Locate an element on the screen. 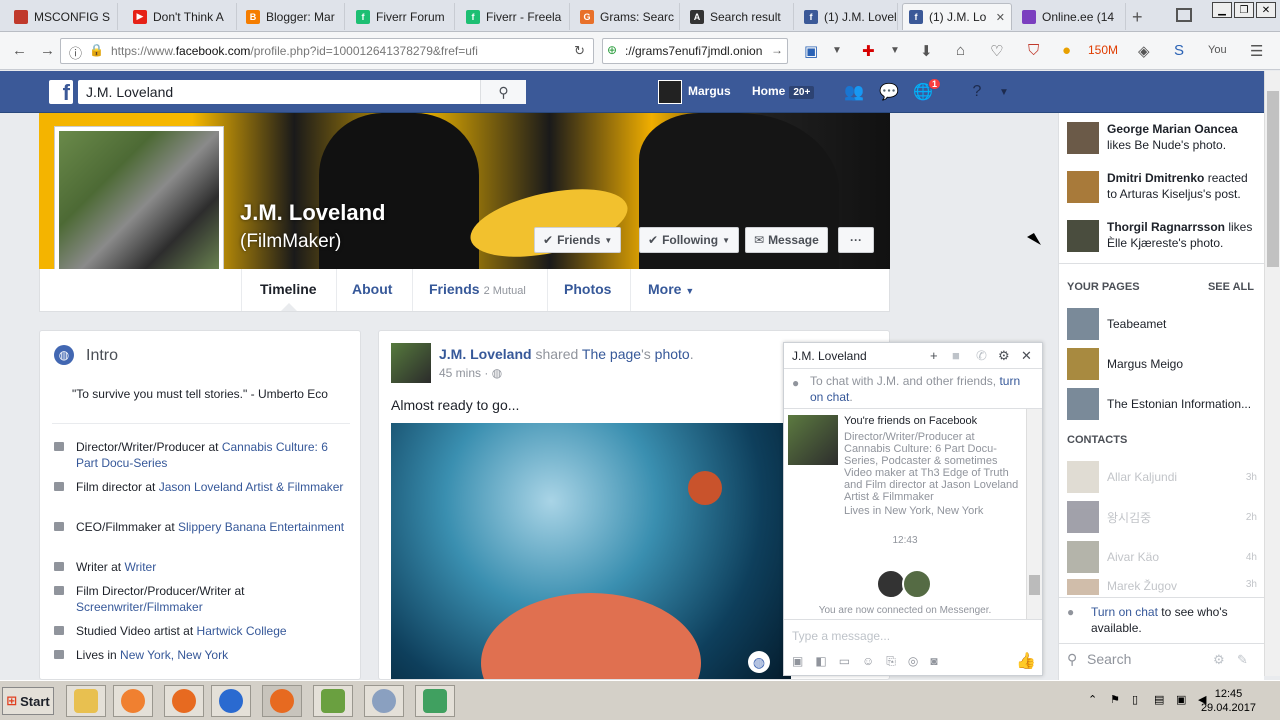 This screenshot has width=1280, height=720. thumbs-up-icon: 👍 is located at coordinates (1026, 661).